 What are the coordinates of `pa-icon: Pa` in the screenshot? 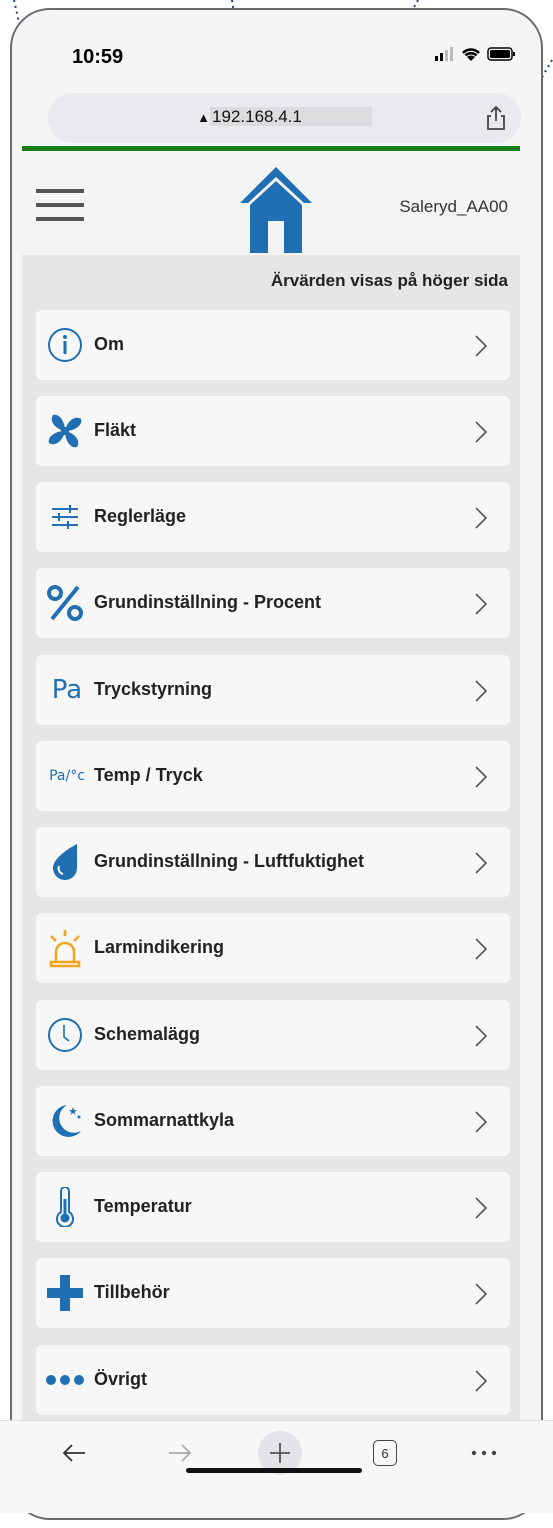 It's located at (67, 690).